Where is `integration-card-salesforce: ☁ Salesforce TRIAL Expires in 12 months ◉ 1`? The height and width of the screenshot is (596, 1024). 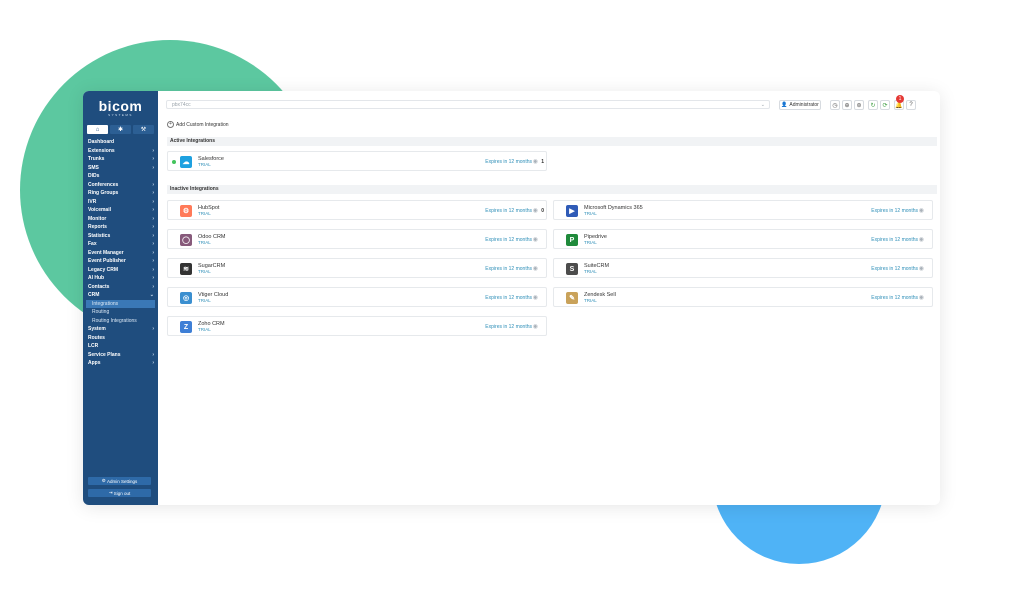
integration-card-salesforce: ☁ Salesforce TRIAL Expires in 12 months ◉ 1 is located at coordinates (357, 161).